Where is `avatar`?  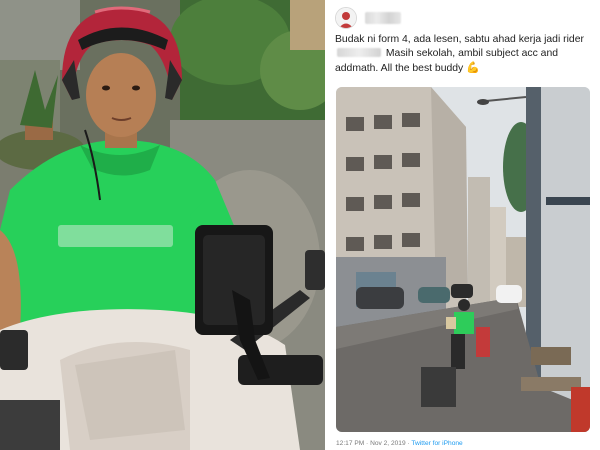 avatar is located at coordinates (346, 18).